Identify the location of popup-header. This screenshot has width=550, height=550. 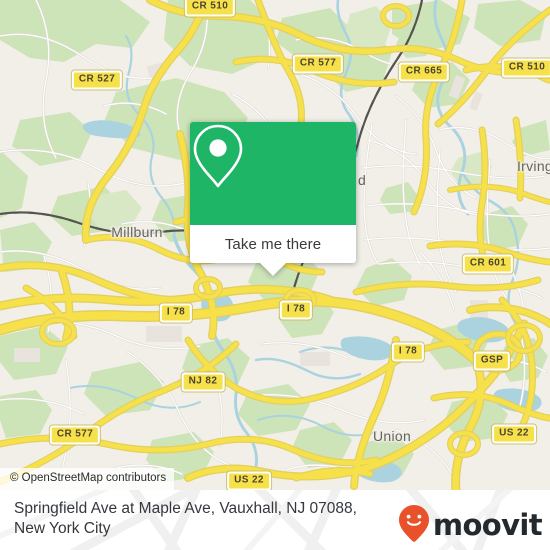
(273, 173).